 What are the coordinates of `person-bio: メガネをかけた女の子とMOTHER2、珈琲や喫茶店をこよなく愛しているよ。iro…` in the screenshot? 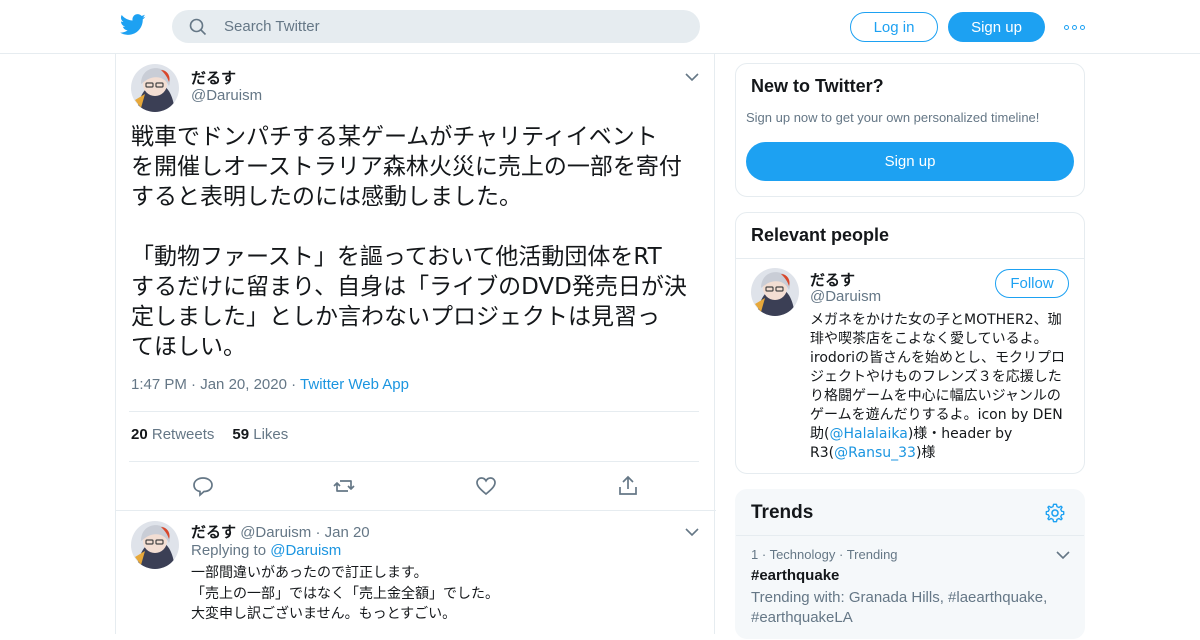 It's located at (941, 387).